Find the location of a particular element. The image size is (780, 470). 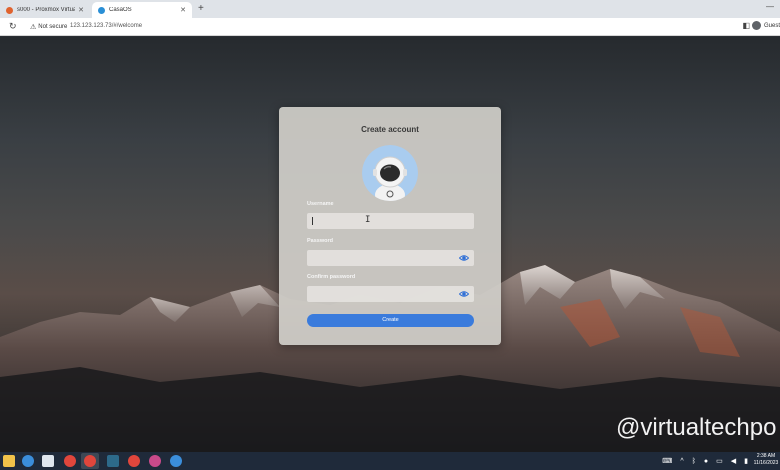

password-input is located at coordinates (390, 258).